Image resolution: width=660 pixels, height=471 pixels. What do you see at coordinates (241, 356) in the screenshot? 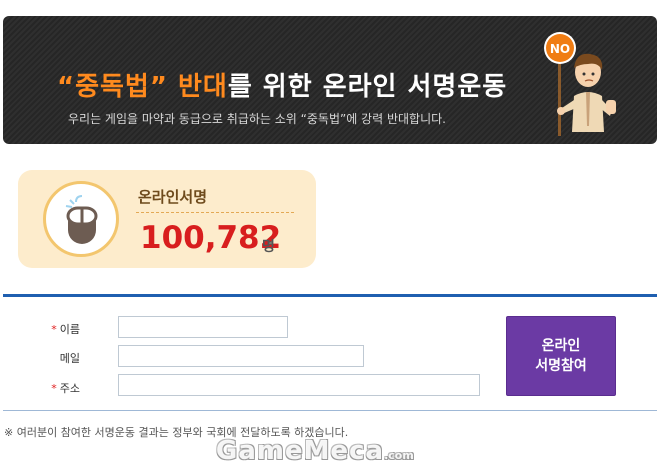
I see `email-field` at bounding box center [241, 356].